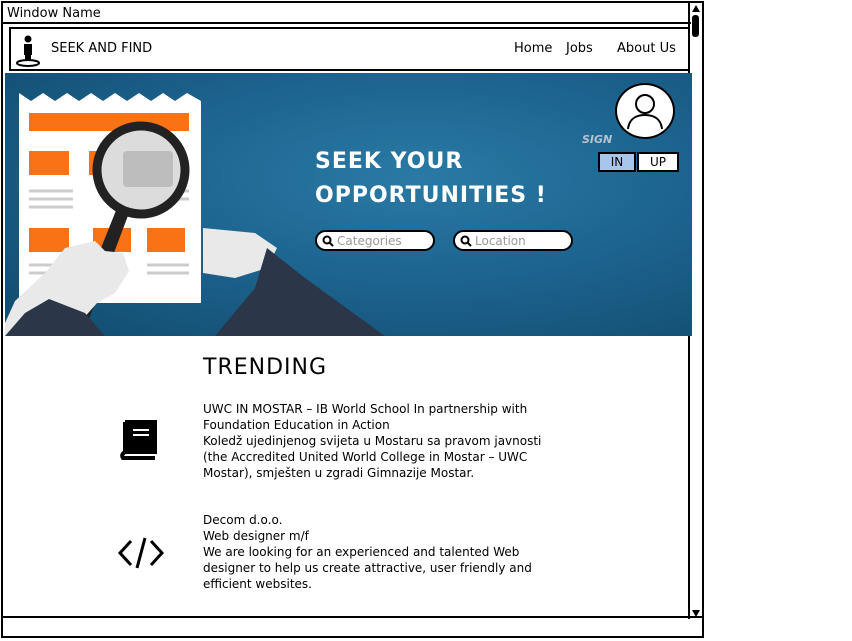  I want to click on nav-link-about-us: About Us, so click(646, 48).